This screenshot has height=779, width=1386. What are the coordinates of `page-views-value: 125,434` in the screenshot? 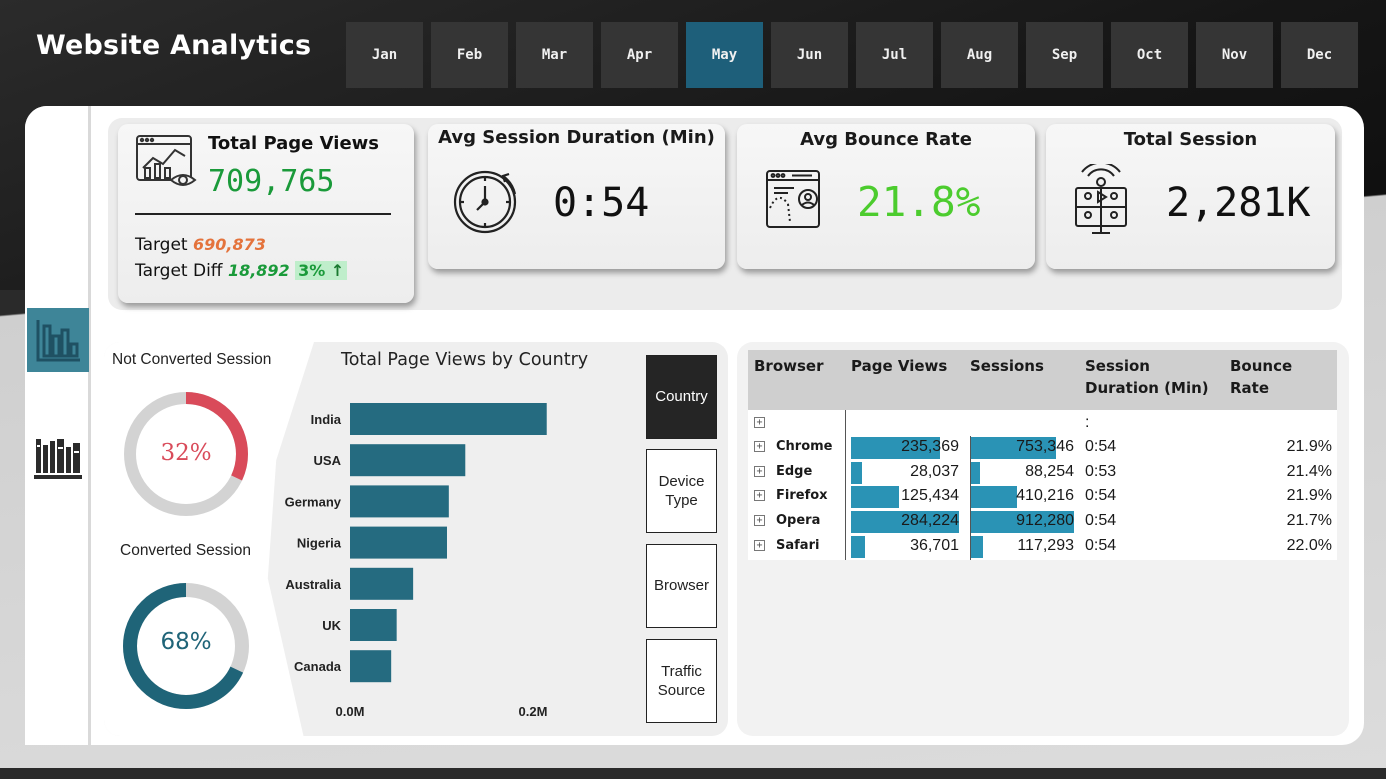 It's located at (930, 496).